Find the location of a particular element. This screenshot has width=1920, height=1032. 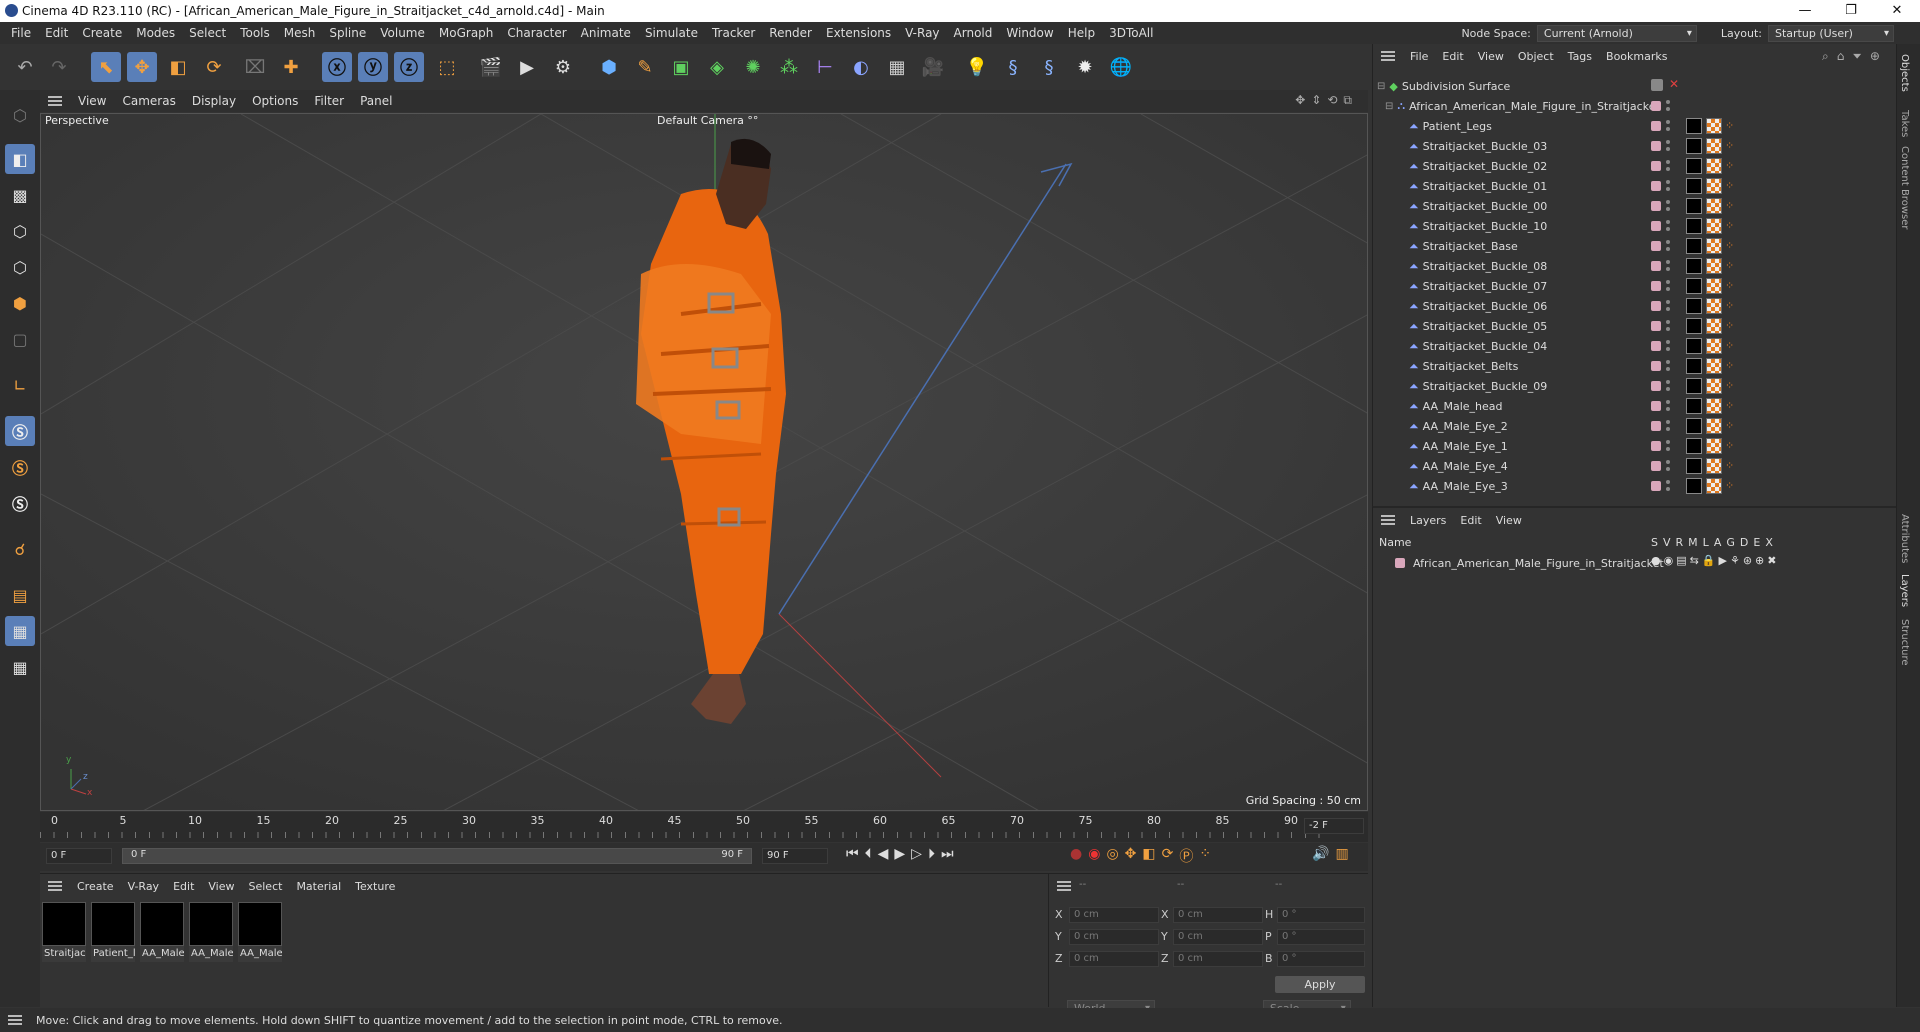

film-strip-icon: ▥ is located at coordinates (1341, 854).